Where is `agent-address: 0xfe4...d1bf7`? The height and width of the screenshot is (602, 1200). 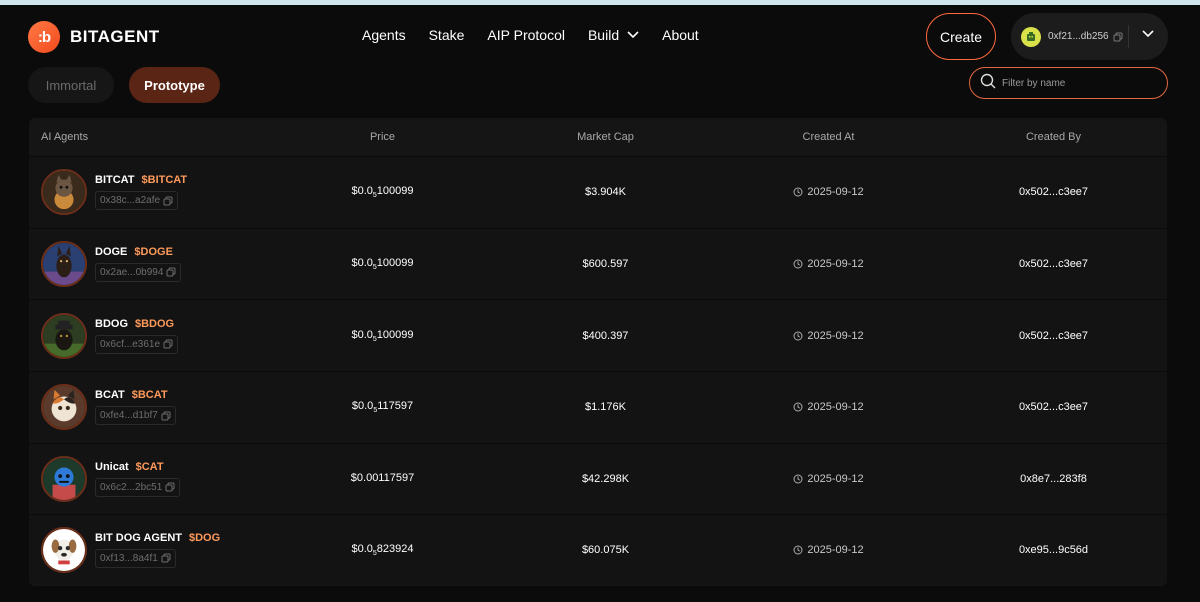 agent-address: 0xfe4...d1bf7 is located at coordinates (135, 416).